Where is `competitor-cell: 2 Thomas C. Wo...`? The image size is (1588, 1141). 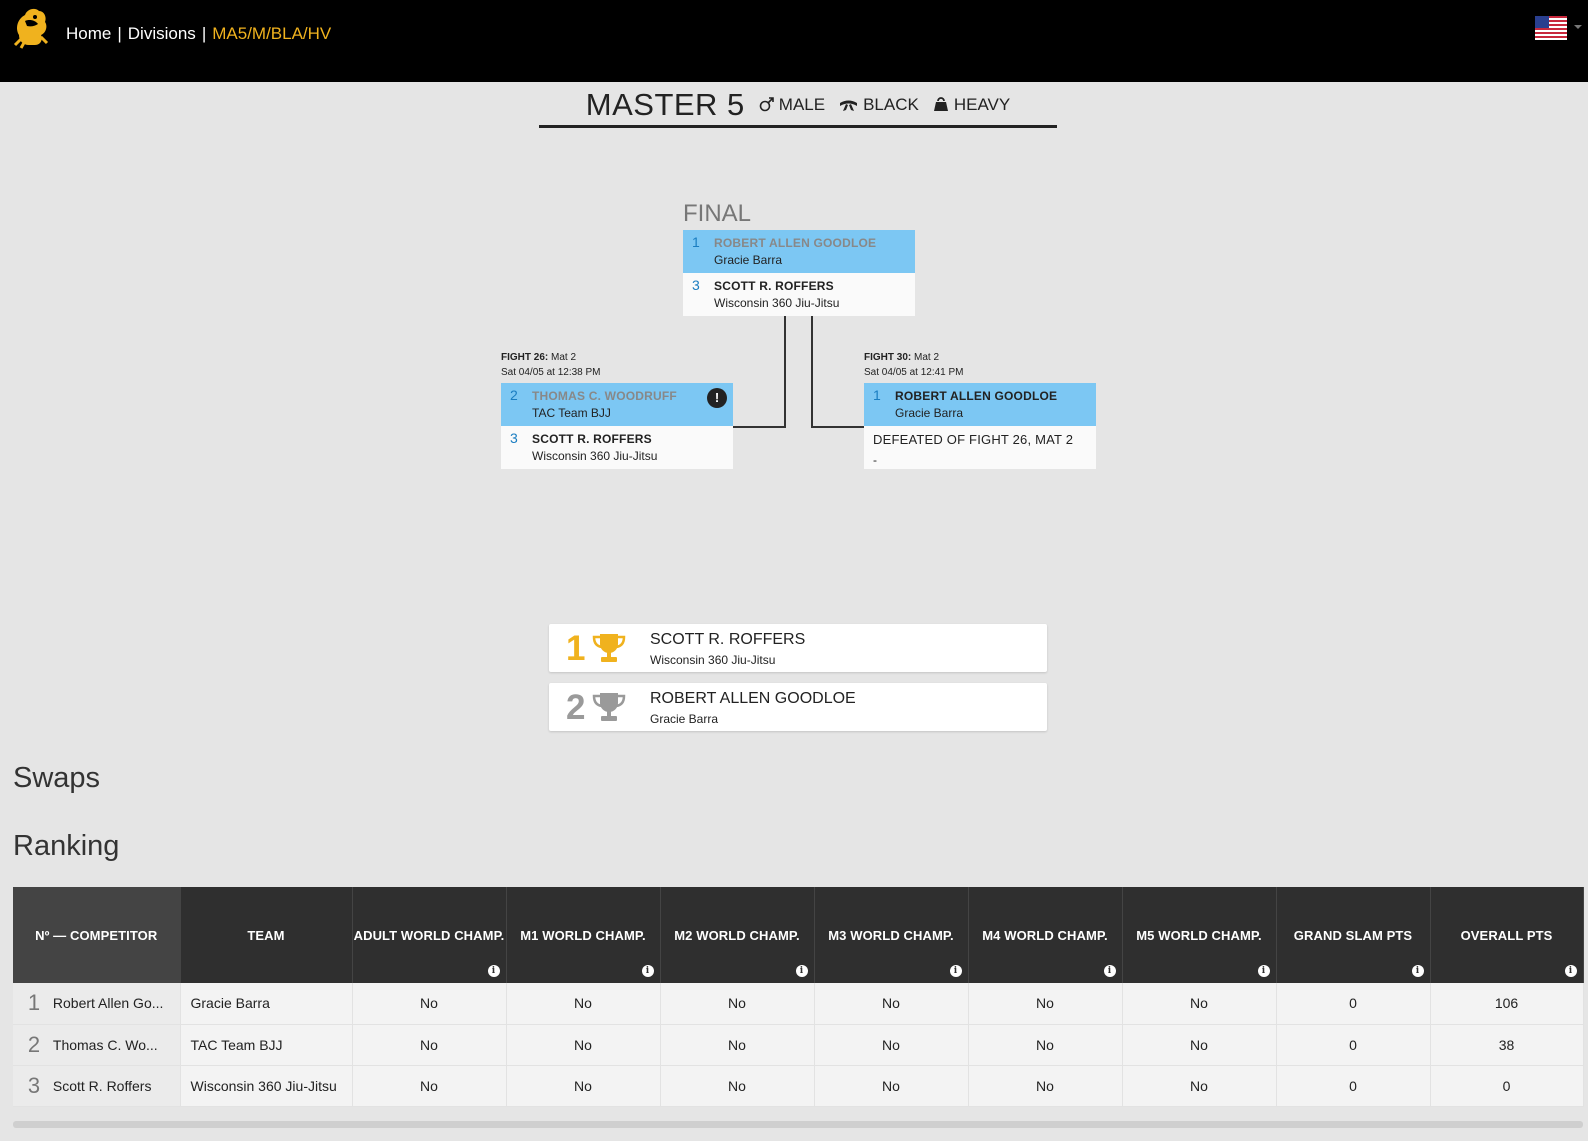
competitor-cell: 2 Thomas C. Wo... is located at coordinates (97, 1045).